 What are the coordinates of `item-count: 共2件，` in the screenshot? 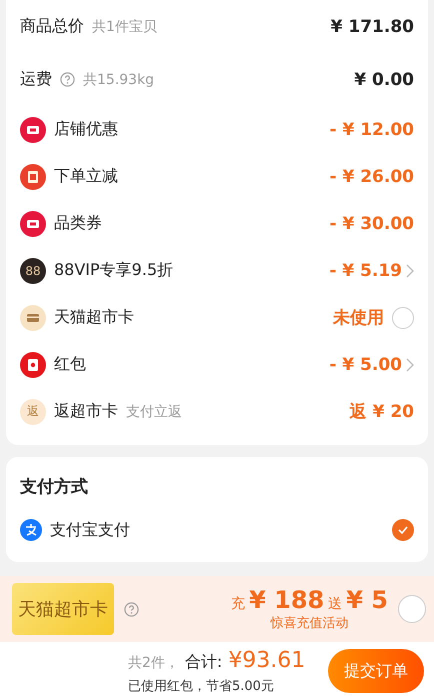 It's located at (153, 663).